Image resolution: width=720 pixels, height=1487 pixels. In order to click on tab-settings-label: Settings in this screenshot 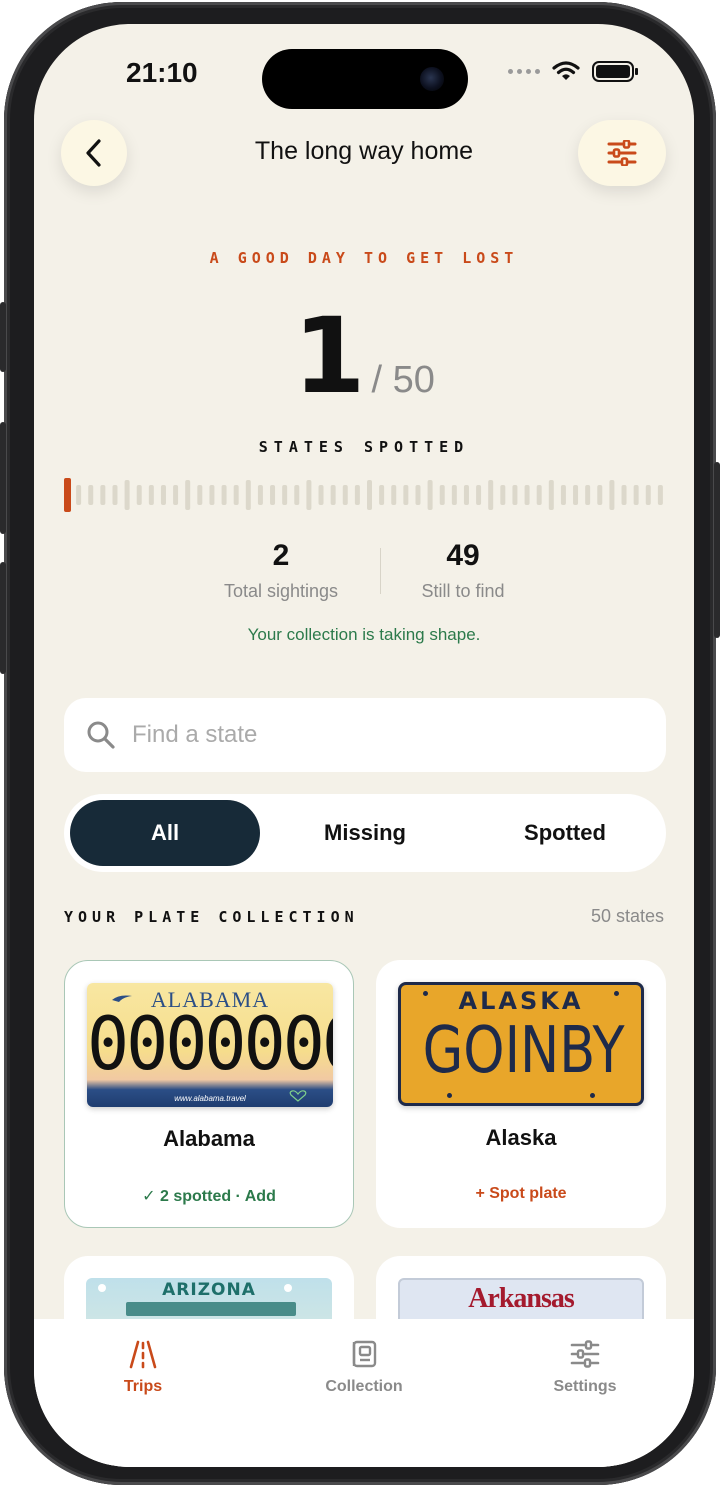, I will do `click(585, 1386)`.